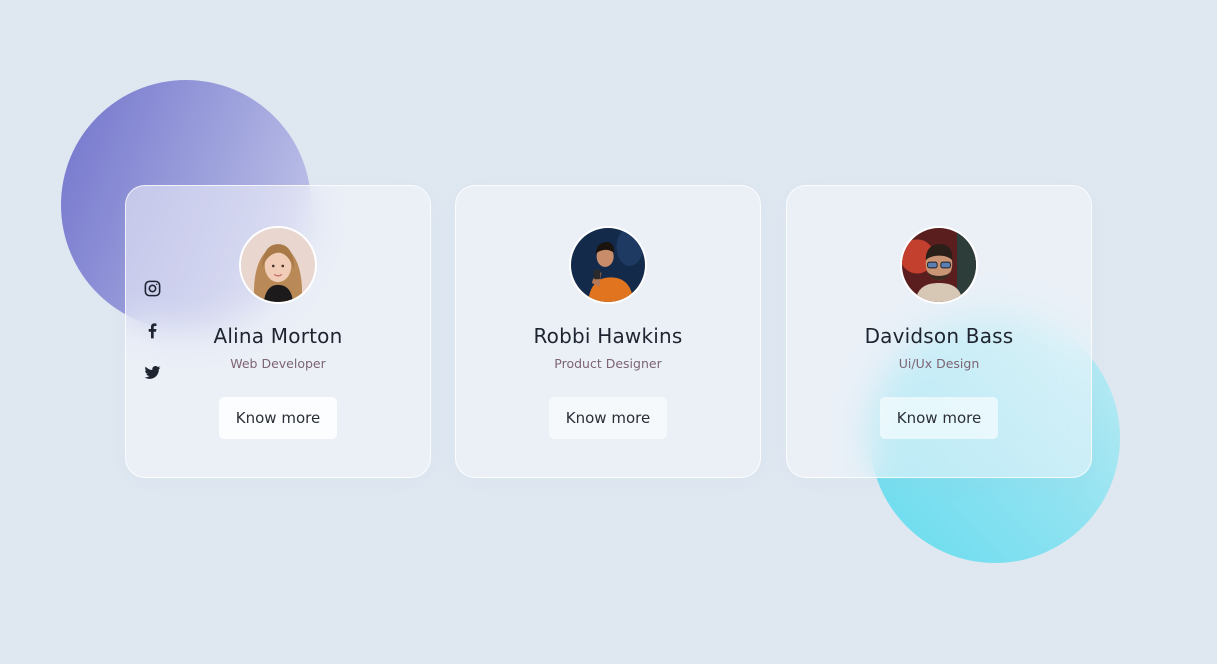 Image resolution: width=1217 pixels, height=664 pixels. Describe the element at coordinates (608, 336) in the screenshot. I see `profile-name: Robbi Hawkins` at that location.